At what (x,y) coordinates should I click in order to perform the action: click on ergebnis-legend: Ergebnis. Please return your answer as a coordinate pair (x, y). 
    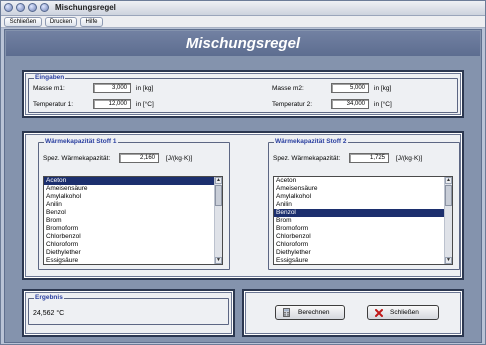
    Looking at the image, I should click on (49, 297).